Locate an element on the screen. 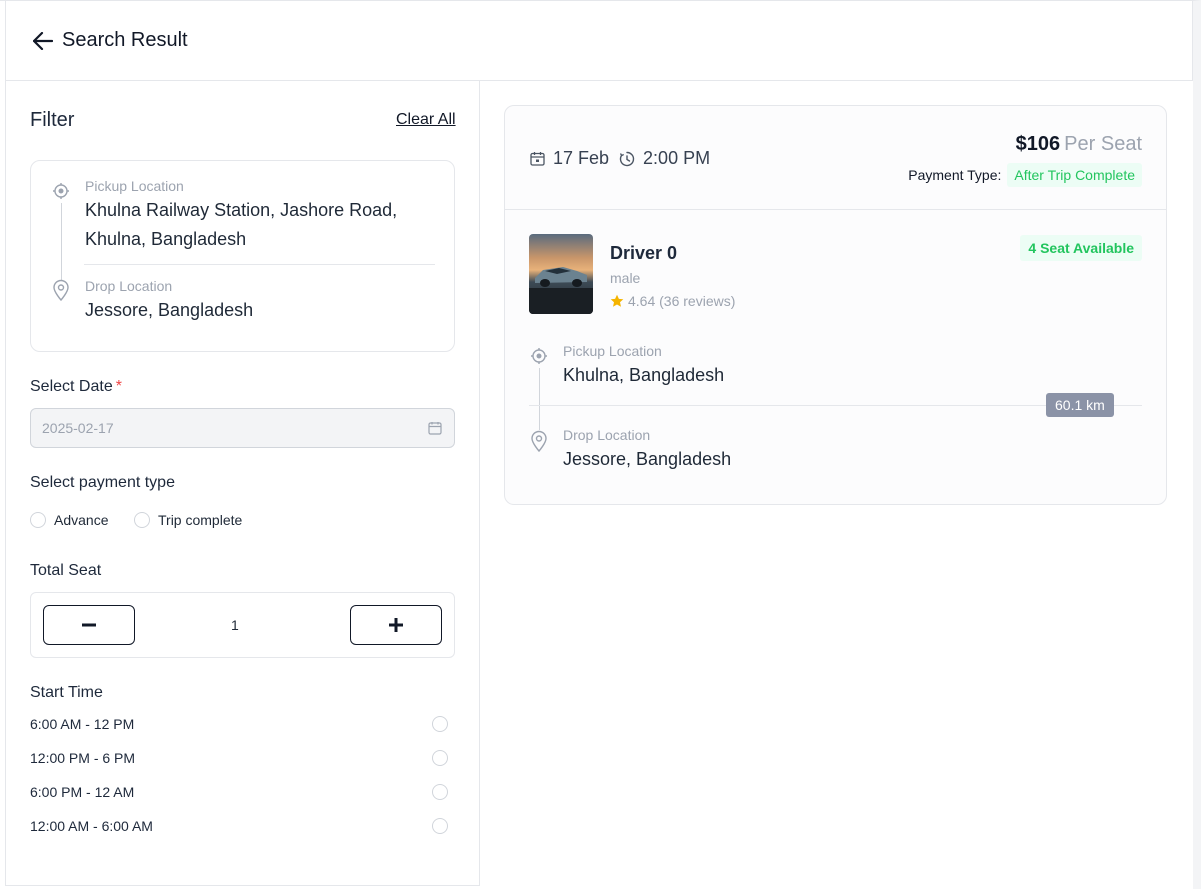 This screenshot has width=1201, height=889. payment-type-badge: After Trip Complete is located at coordinates (1074, 175).